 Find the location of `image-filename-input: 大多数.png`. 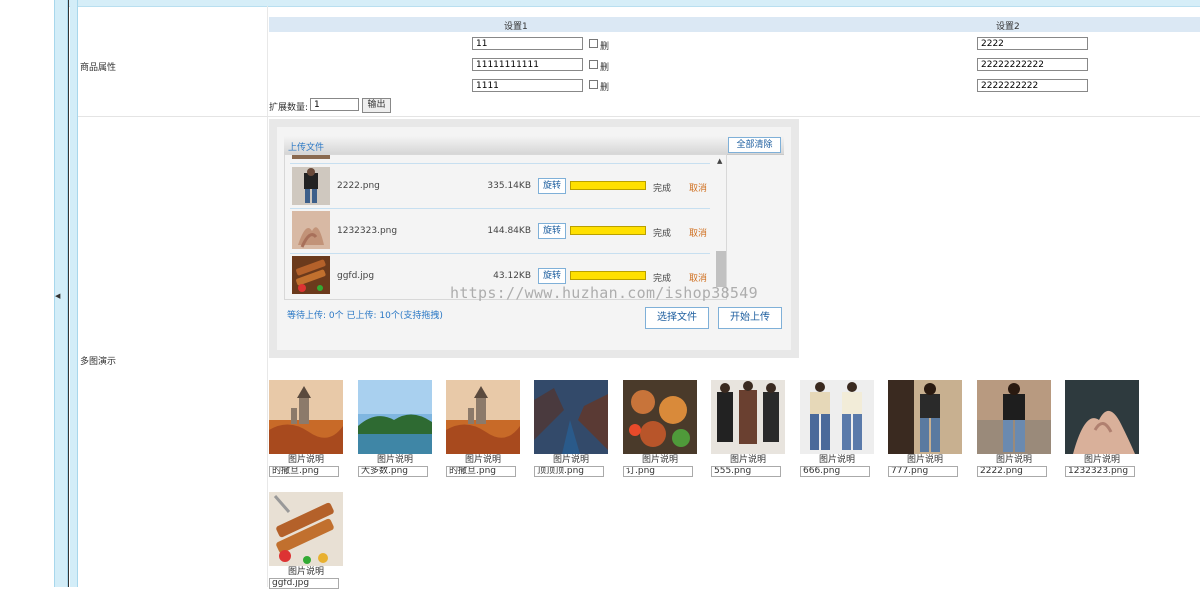

image-filename-input: 大多数.png is located at coordinates (393, 471).